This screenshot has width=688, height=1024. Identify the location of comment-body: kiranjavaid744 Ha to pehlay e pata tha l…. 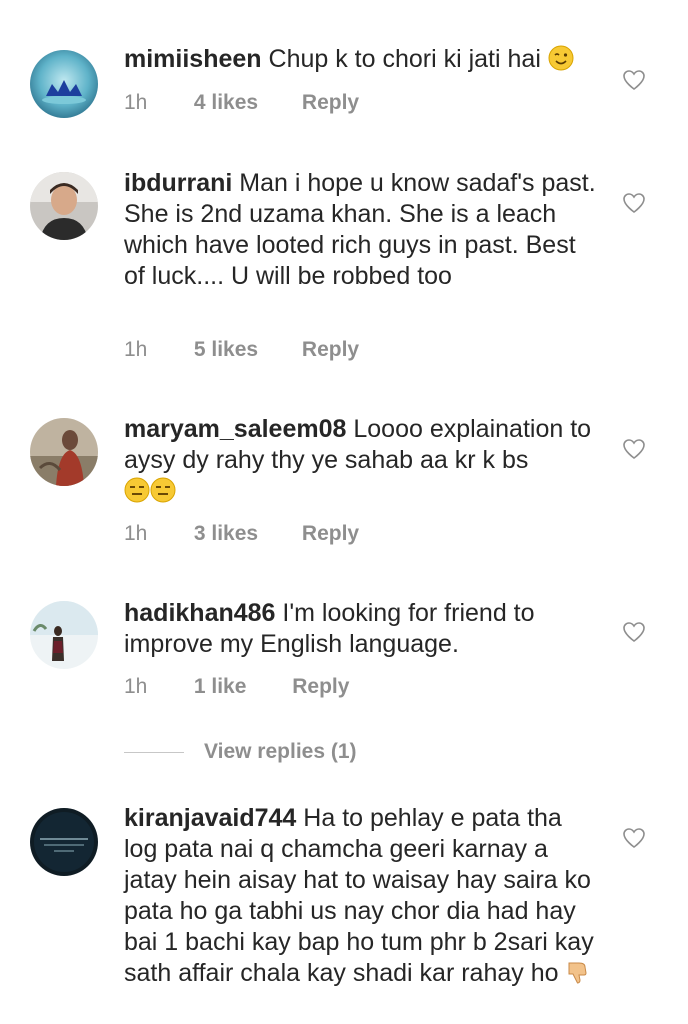
(362, 896).